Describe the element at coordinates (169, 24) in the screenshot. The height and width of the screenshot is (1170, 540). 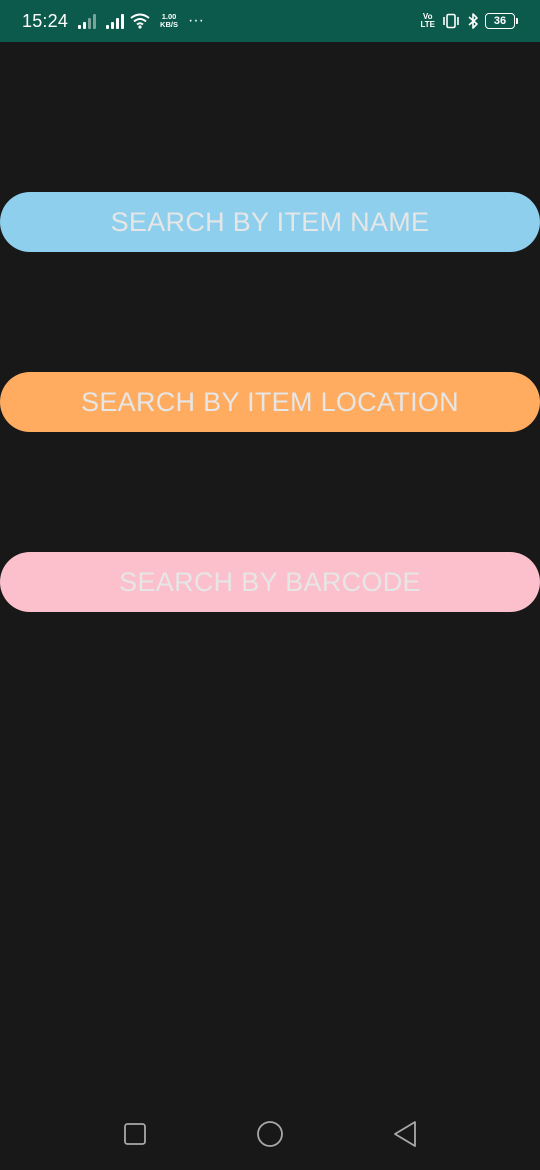
I see `network-speed-unit: KB/S` at that location.